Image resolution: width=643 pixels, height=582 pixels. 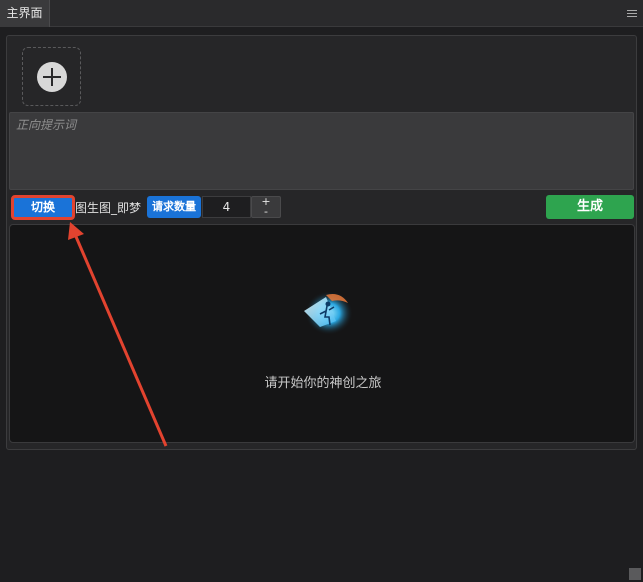 I want to click on panel-menu-icon, so click(x=632, y=14).